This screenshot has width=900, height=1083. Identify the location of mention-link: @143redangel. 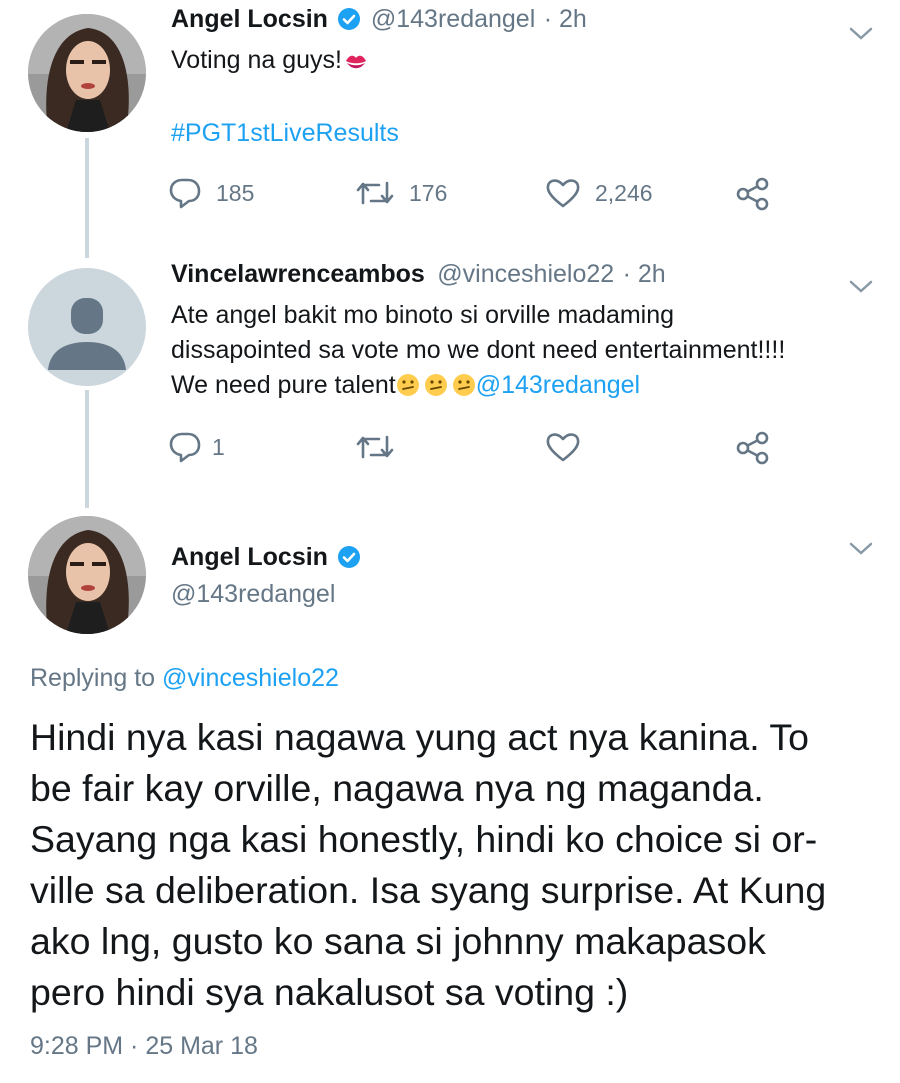
(558, 385).